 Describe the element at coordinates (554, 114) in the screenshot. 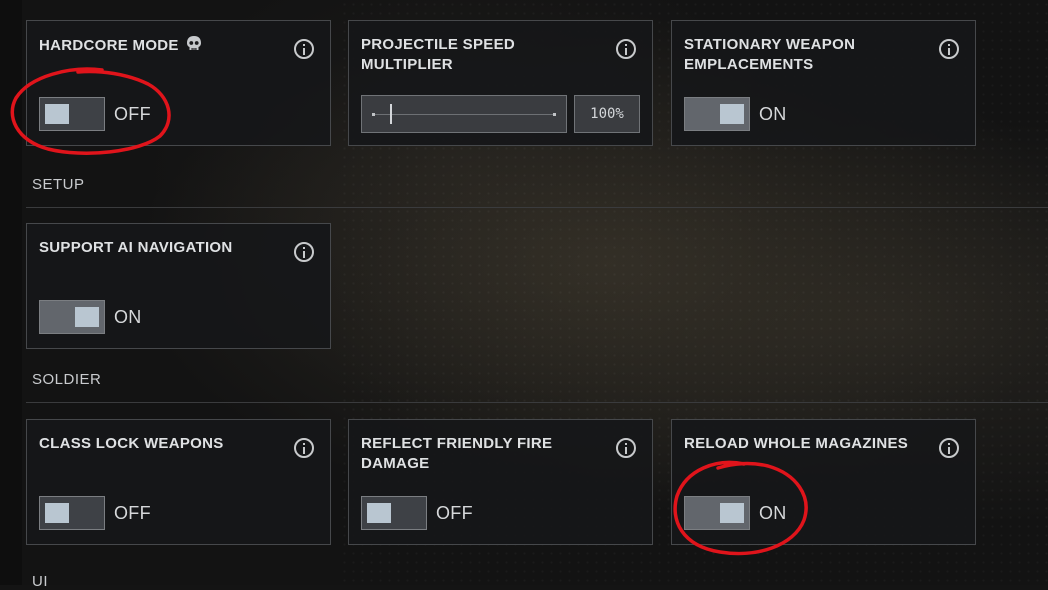

I see `slider-max-marker` at that location.